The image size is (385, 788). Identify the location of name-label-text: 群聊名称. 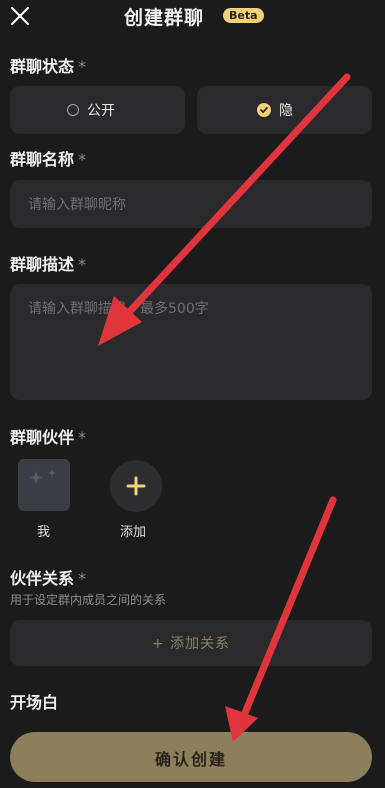
(42, 159).